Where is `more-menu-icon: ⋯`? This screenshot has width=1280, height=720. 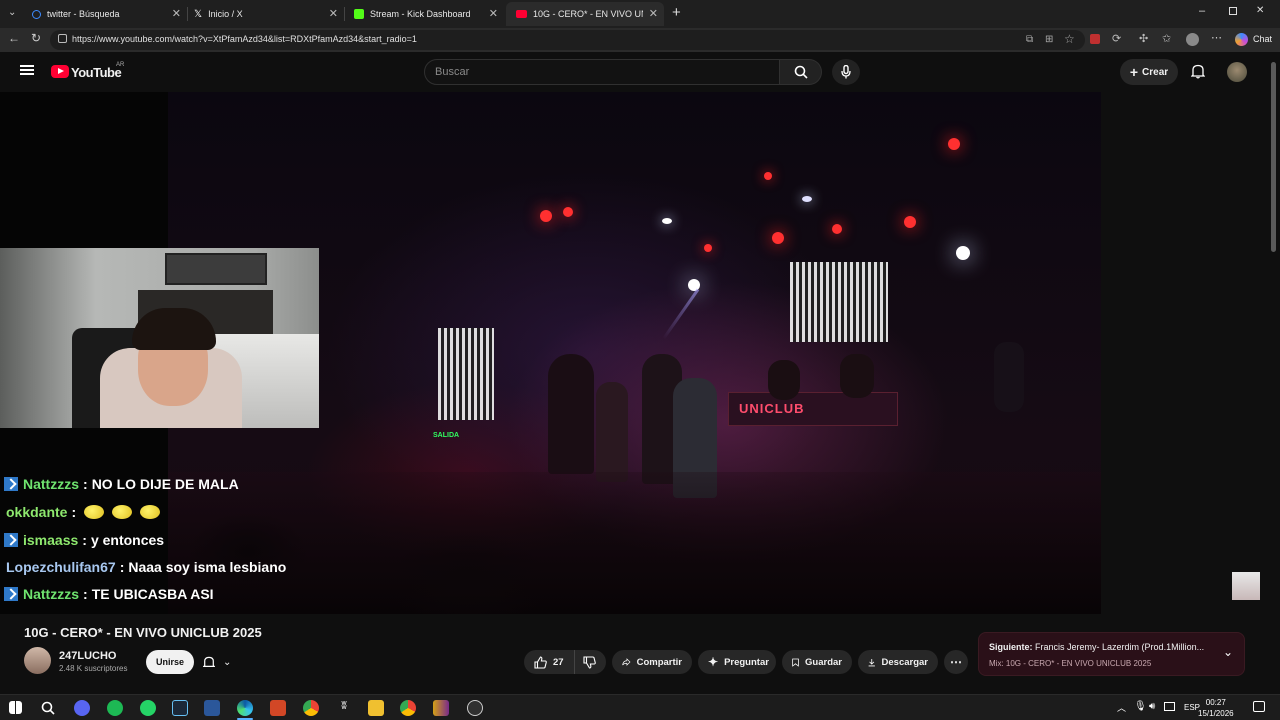 more-menu-icon: ⋯ is located at coordinates (1216, 37).